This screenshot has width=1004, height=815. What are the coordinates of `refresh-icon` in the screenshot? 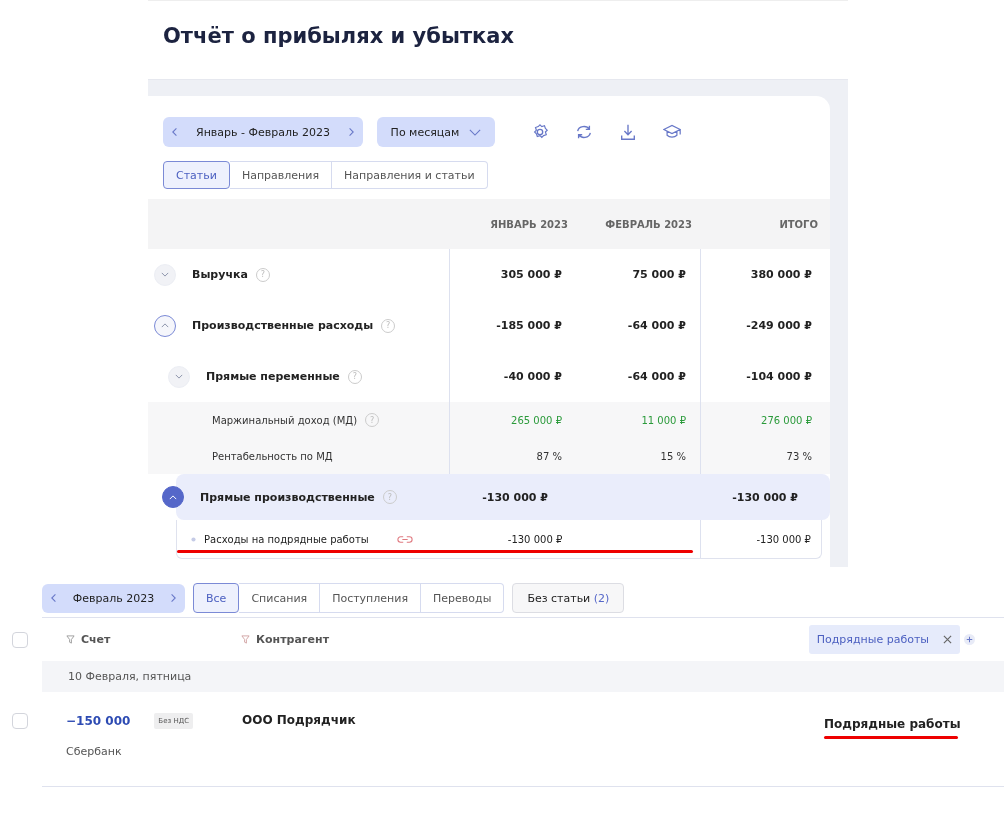 It's located at (584, 132).